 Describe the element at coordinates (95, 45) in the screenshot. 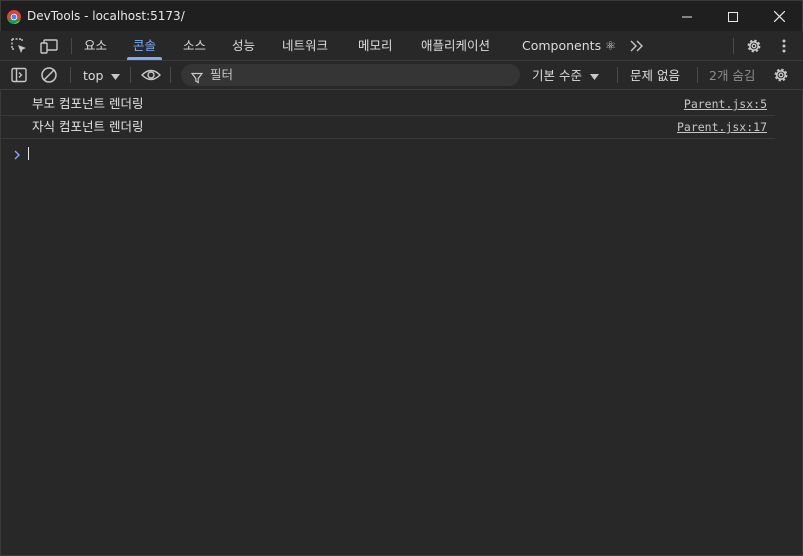

I see `tab-elements: 요소` at that location.